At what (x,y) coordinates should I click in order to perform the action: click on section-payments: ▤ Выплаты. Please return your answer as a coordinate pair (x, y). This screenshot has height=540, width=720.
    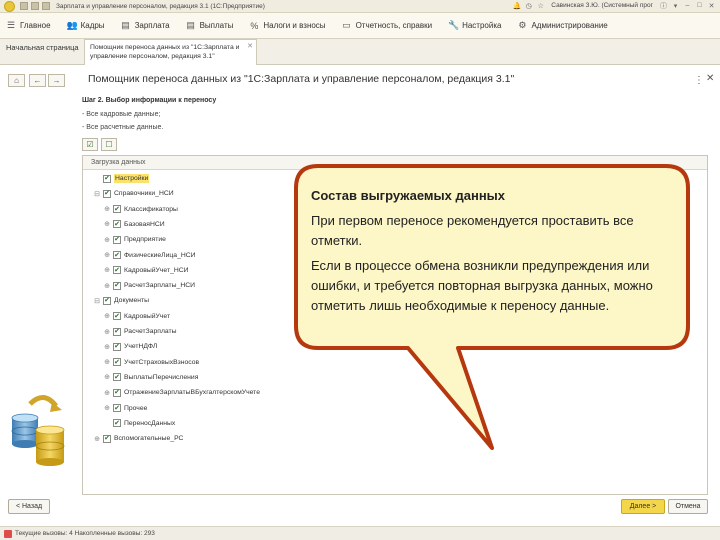
    Looking at the image, I should click on (209, 25).